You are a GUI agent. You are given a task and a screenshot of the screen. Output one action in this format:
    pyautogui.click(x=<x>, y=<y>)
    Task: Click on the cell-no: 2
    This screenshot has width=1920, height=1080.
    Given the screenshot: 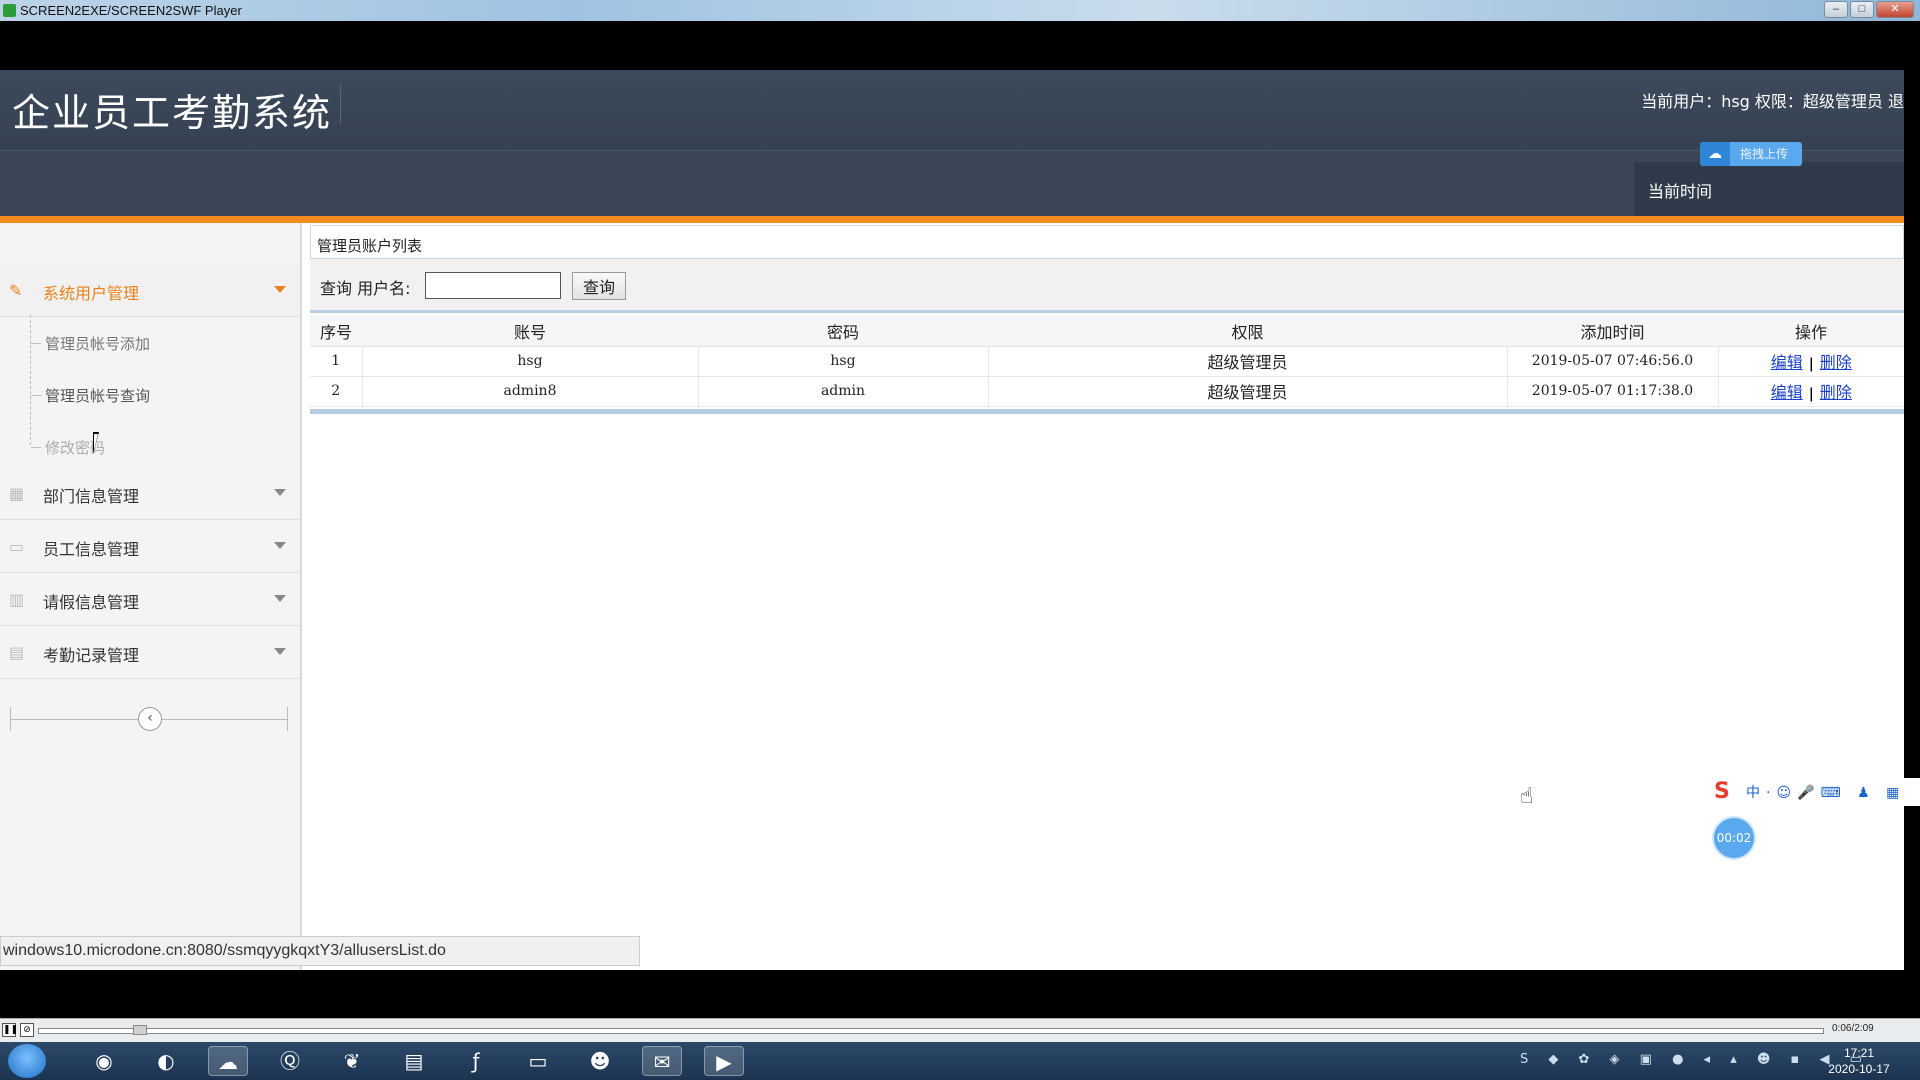 What is the action you would take?
    pyautogui.click(x=336, y=391)
    